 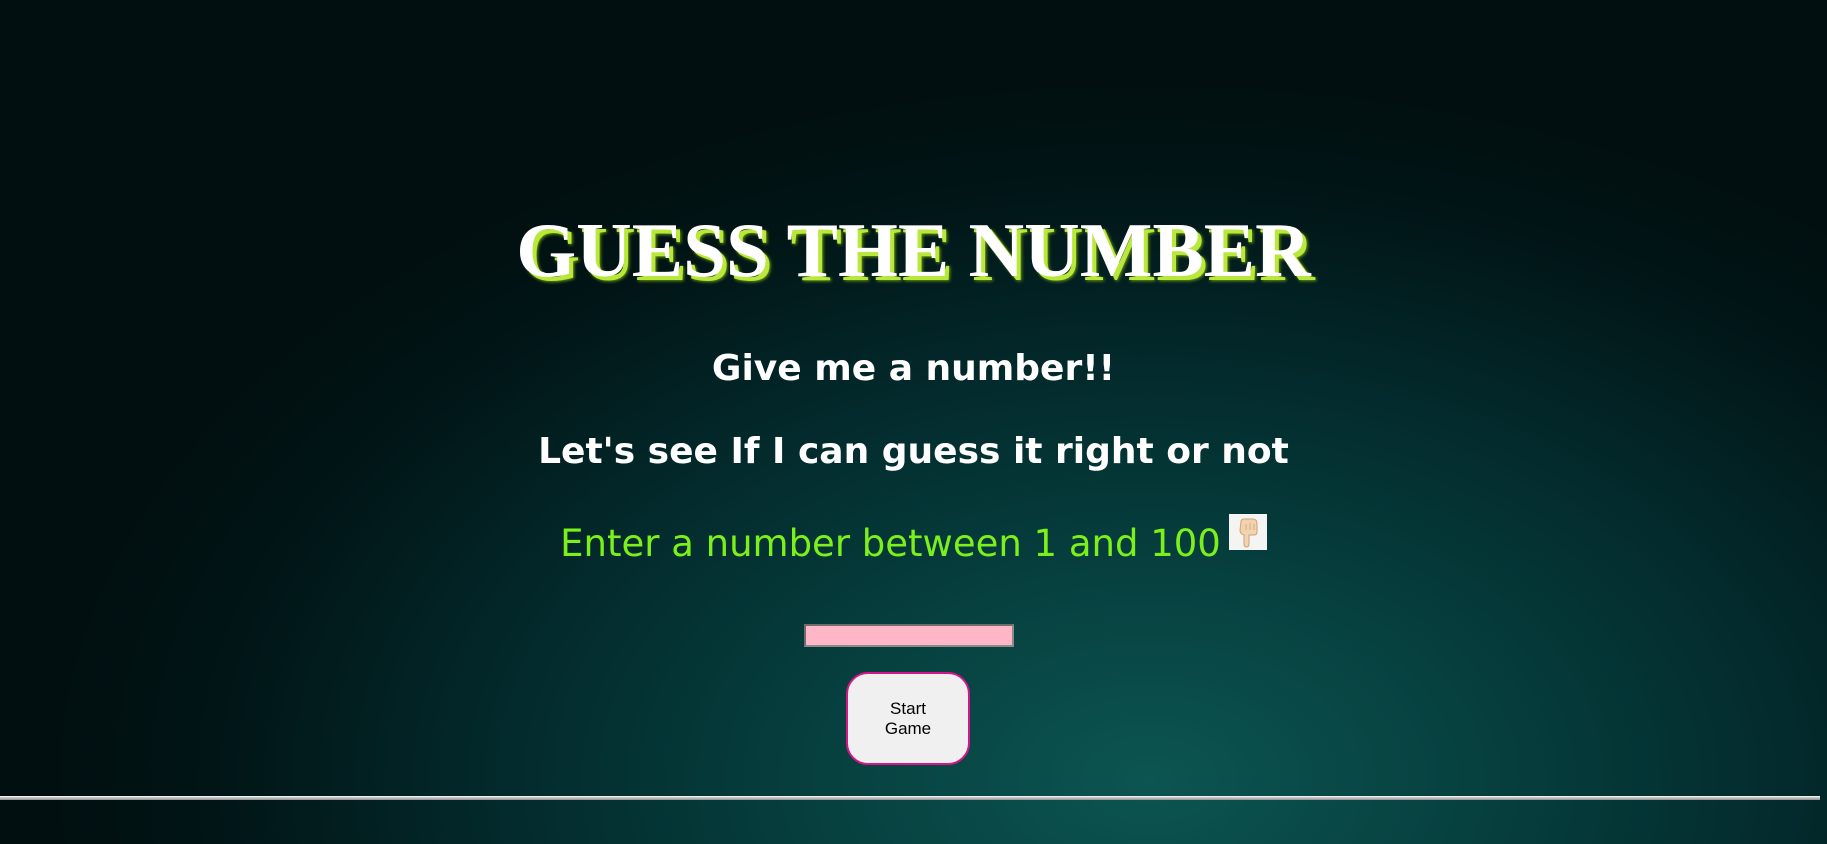 I want to click on pointing-down-hand-icon, so click(x=1247, y=532).